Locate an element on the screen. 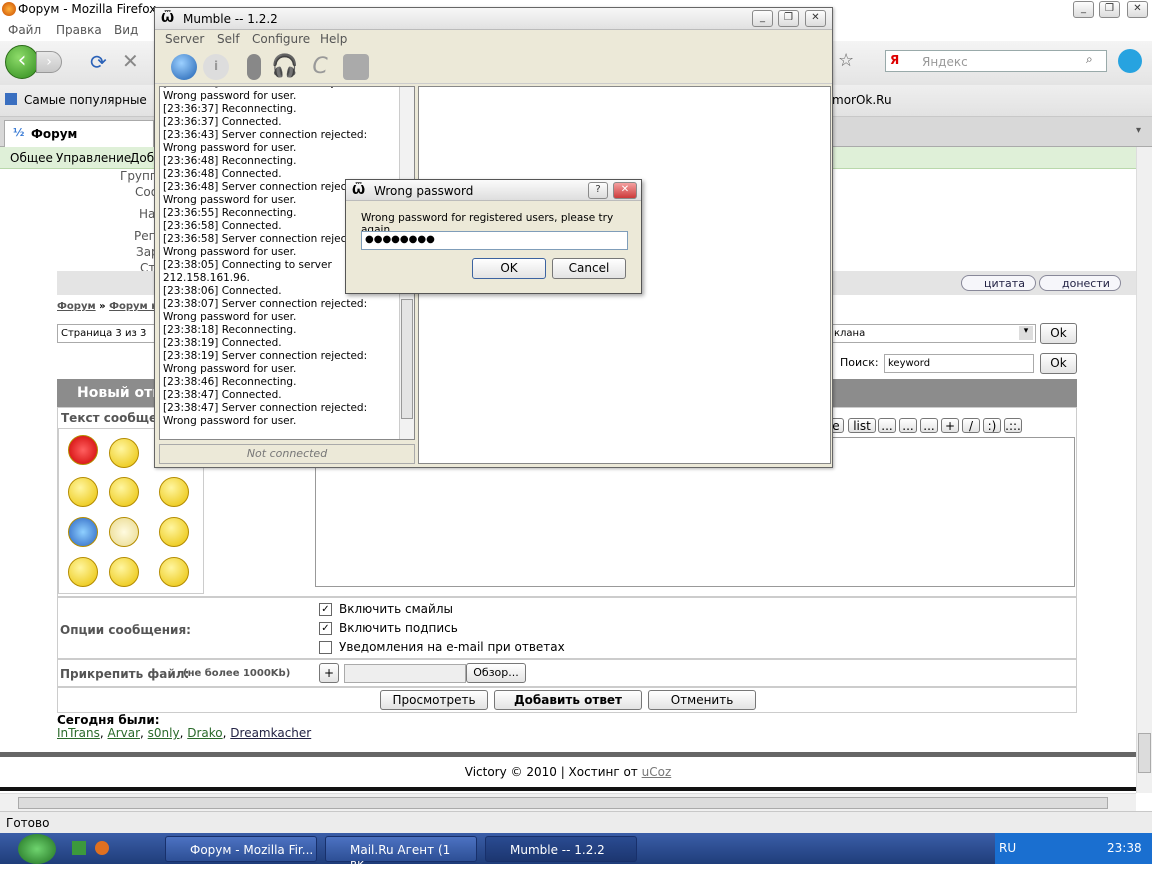 This screenshot has height=871, width=1152. email-notify-checkbox is located at coordinates (325, 647).